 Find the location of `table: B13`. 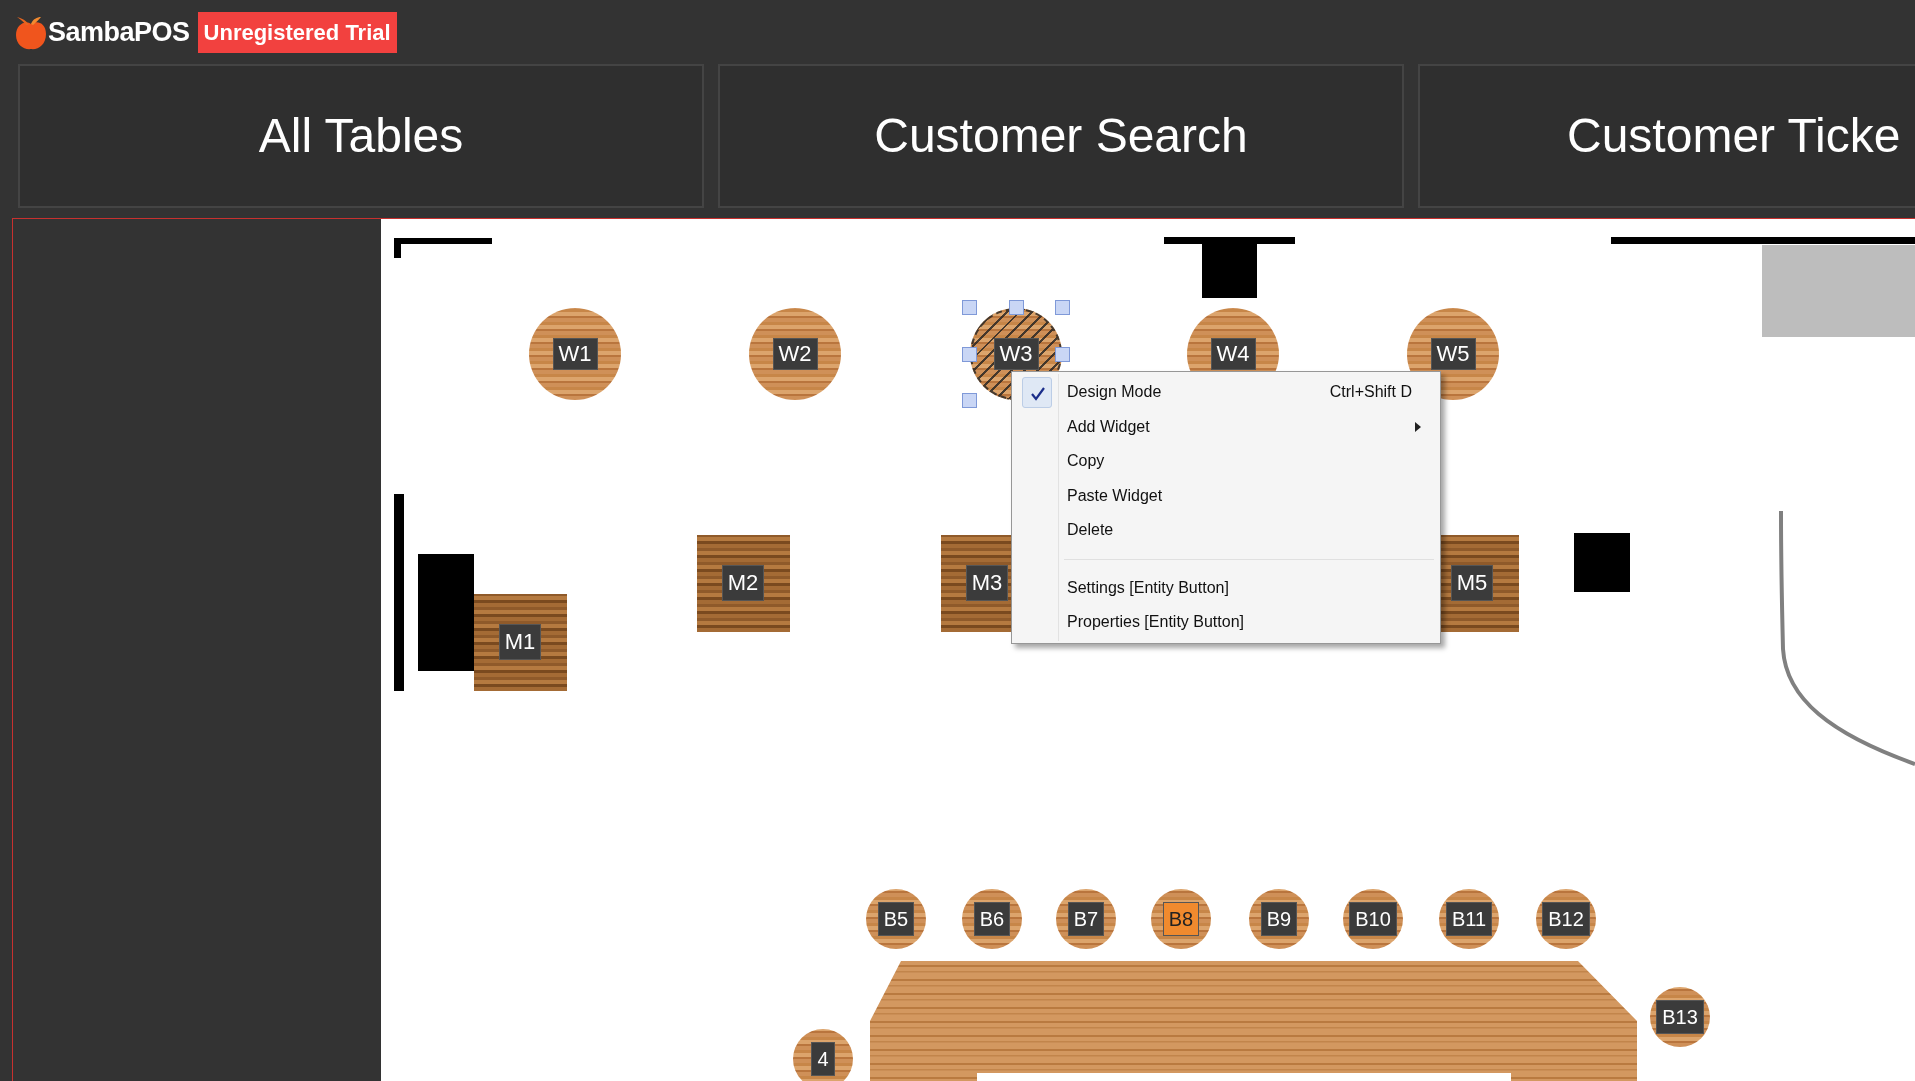

table: B13 is located at coordinates (1680, 1017).